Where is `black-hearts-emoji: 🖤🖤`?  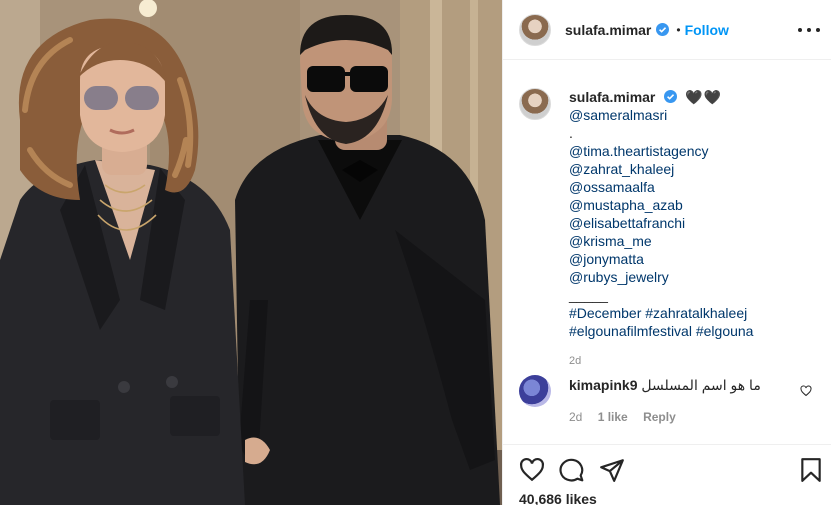
black-hearts-emoji: 🖤🖤 is located at coordinates (704, 97).